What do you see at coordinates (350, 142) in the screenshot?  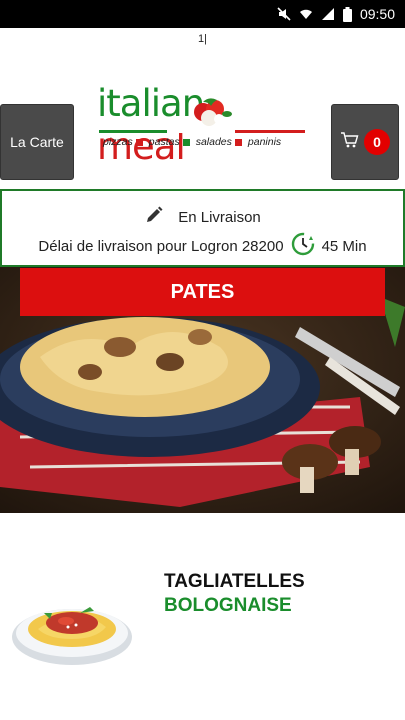 I see `cart-icon` at bounding box center [350, 142].